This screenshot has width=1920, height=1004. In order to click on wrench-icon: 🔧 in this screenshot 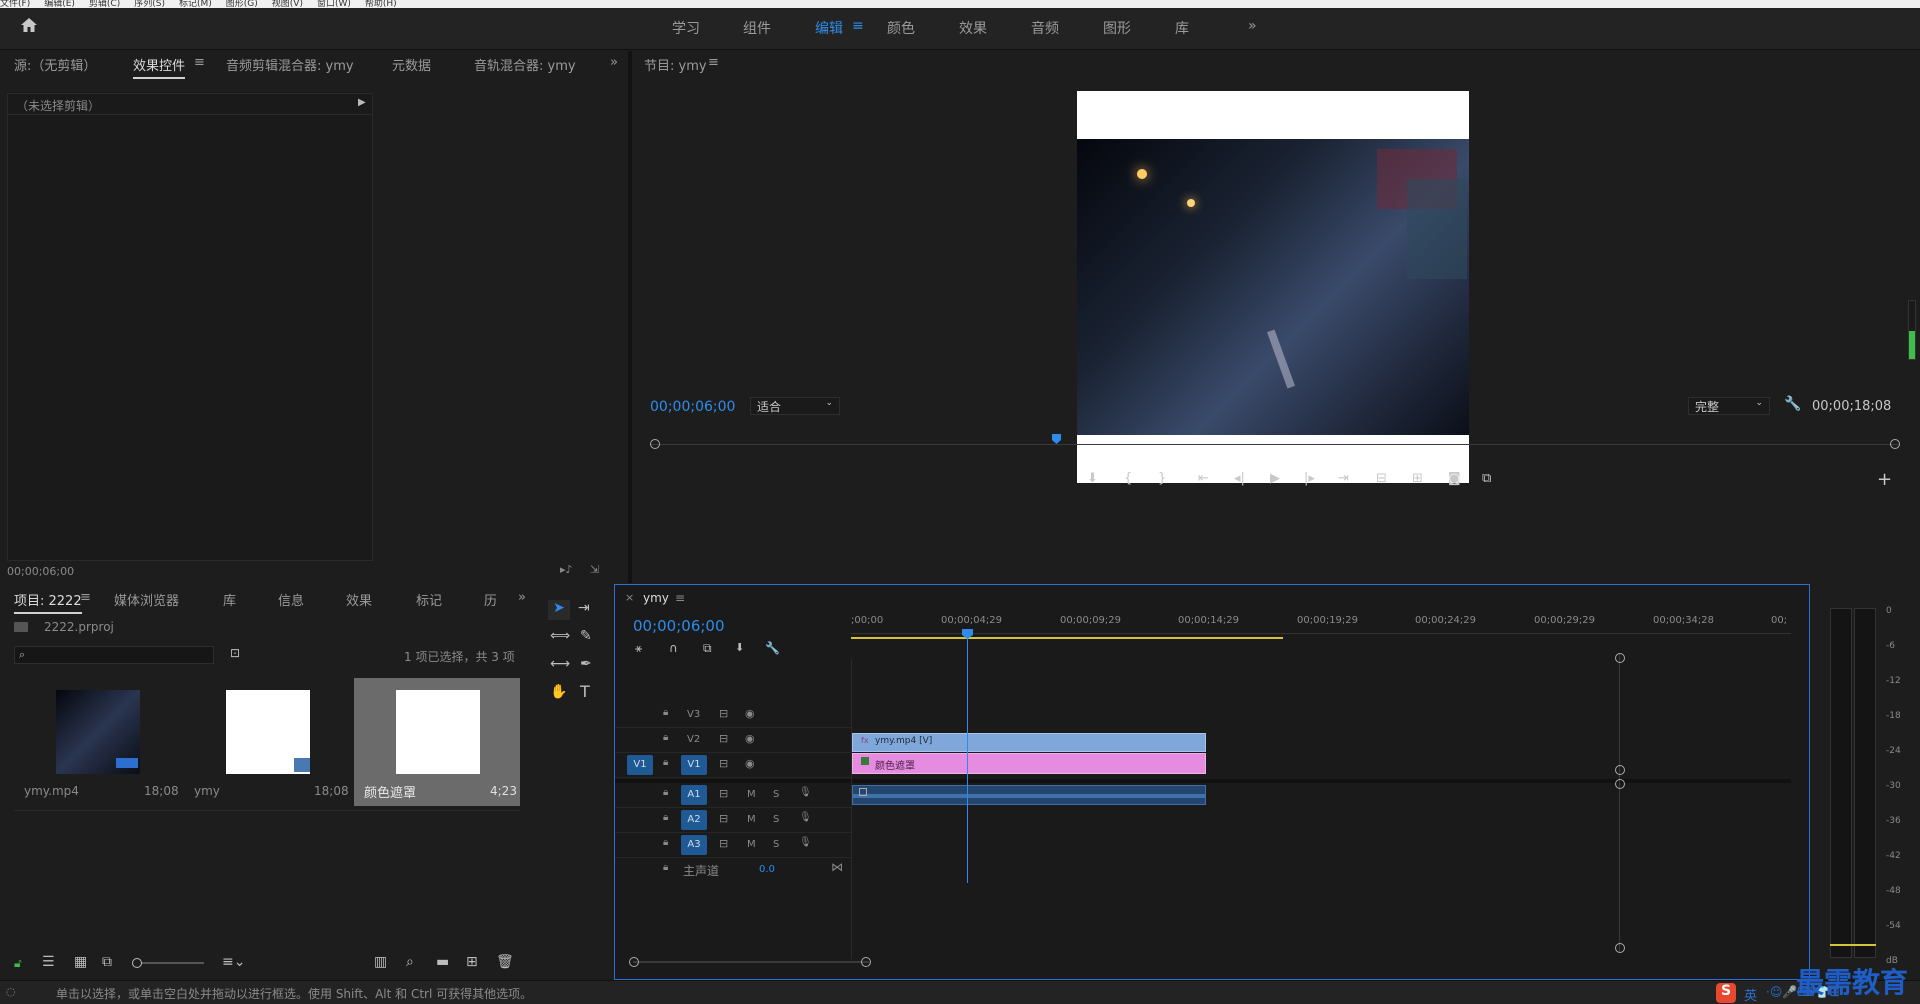, I will do `click(1792, 404)`.